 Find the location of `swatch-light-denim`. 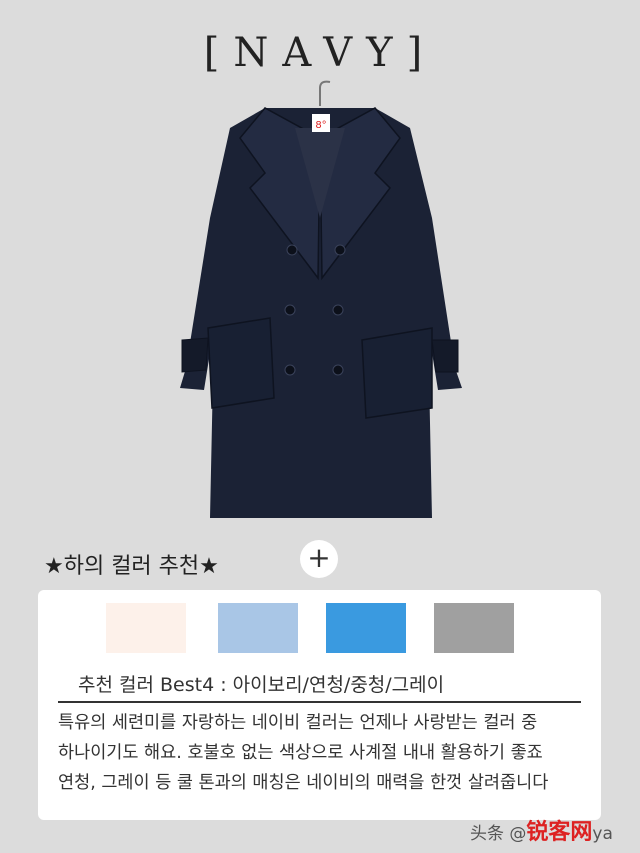

swatch-light-denim is located at coordinates (258, 628).